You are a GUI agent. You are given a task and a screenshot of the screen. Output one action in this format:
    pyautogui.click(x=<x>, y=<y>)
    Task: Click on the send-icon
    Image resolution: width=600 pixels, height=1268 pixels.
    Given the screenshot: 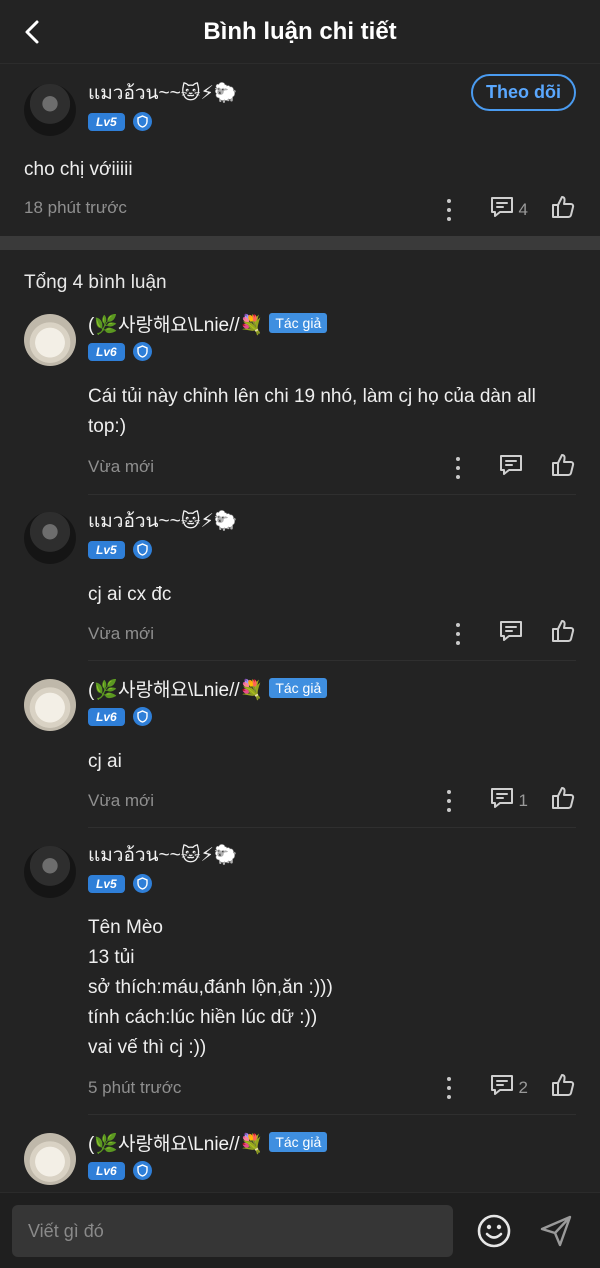 What is the action you would take?
    pyautogui.click(x=556, y=1231)
    